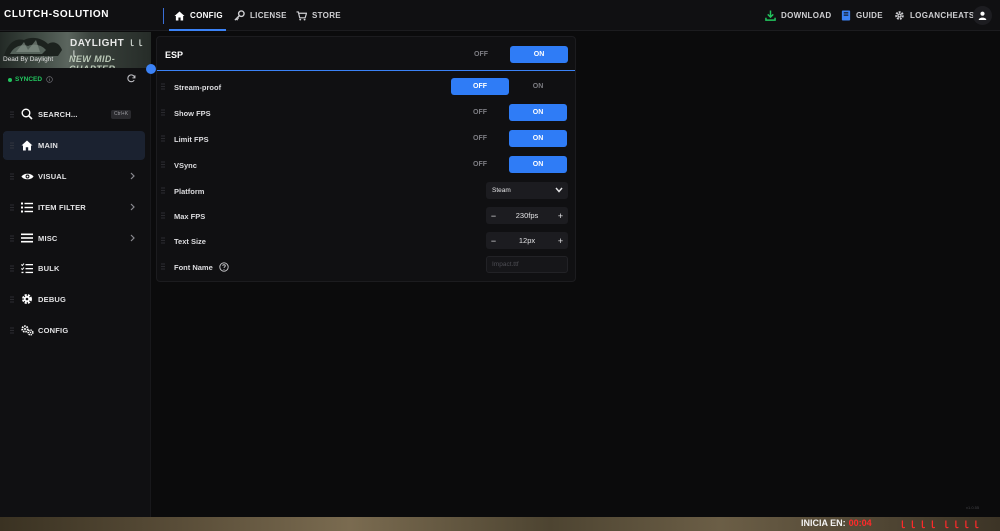 The width and height of the screenshot is (1000, 531). What do you see at coordinates (366, 266) in the screenshot?
I see `setting-row-font-name: Font Name` at bounding box center [366, 266].